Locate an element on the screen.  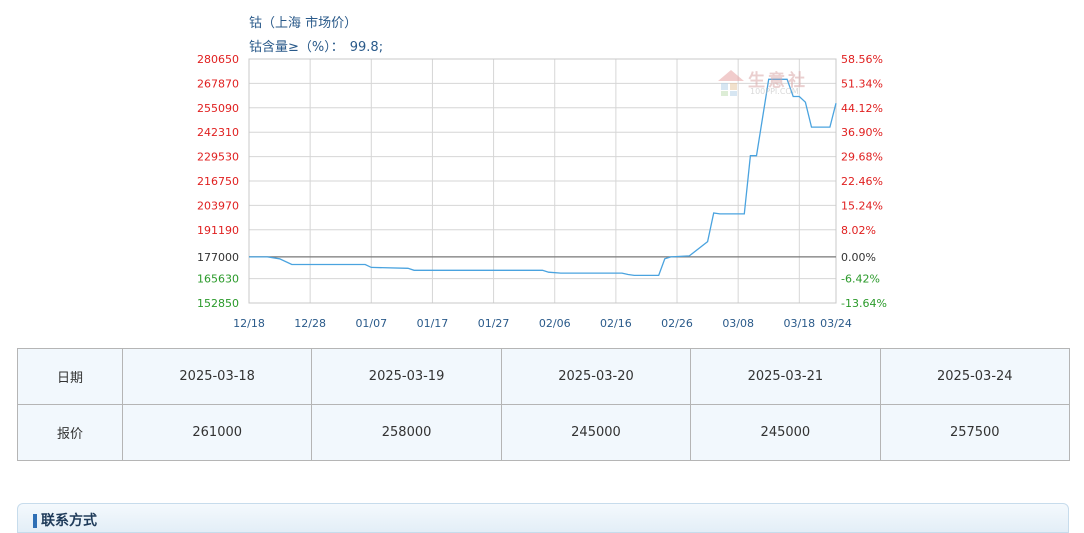
y-left-tick-label: 177000 is located at coordinates (218, 257).